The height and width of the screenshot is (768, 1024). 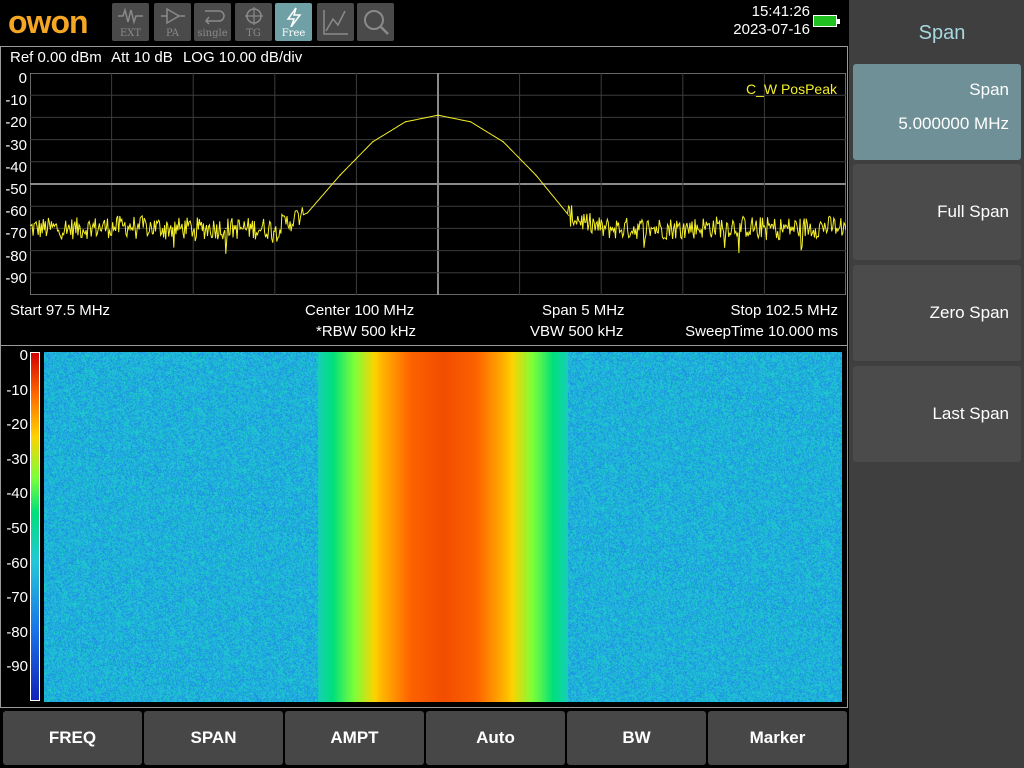 I want to click on y-tick-label: -90, so click(x=16, y=278).